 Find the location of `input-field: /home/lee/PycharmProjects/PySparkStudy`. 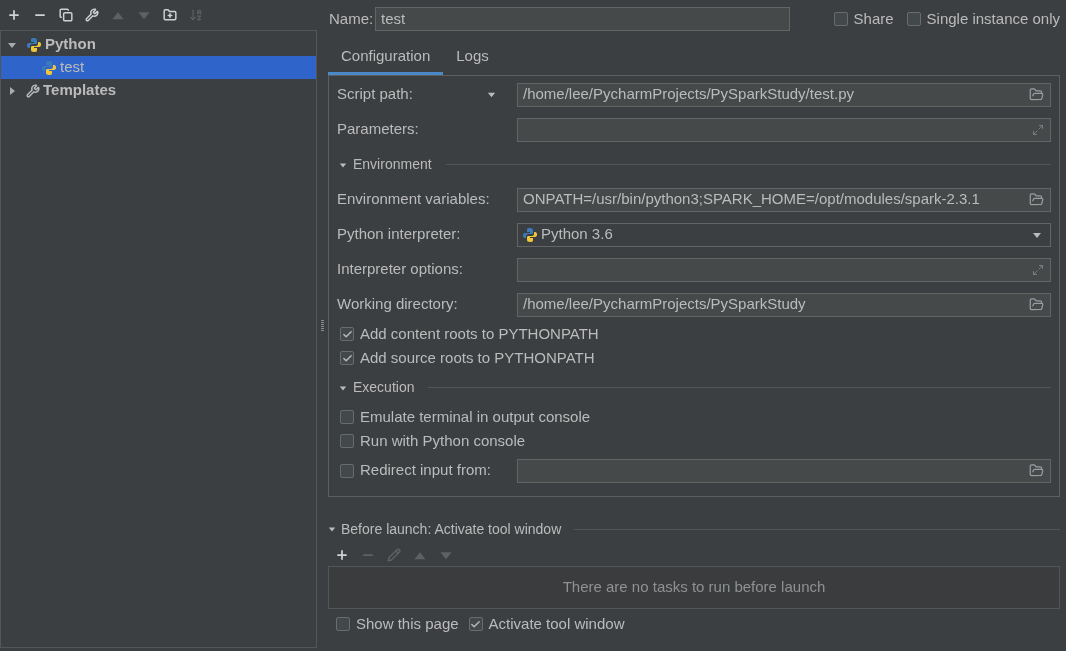

input-field: /home/lee/PycharmProjects/PySparkStudy is located at coordinates (784, 304).